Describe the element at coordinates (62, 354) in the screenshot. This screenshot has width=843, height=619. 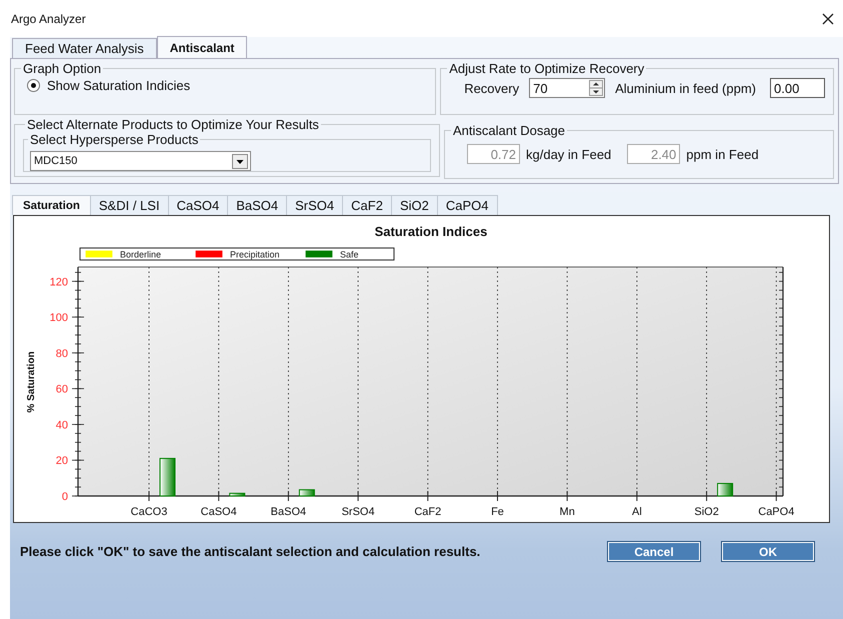
I see `y-tick-label: 80` at that location.